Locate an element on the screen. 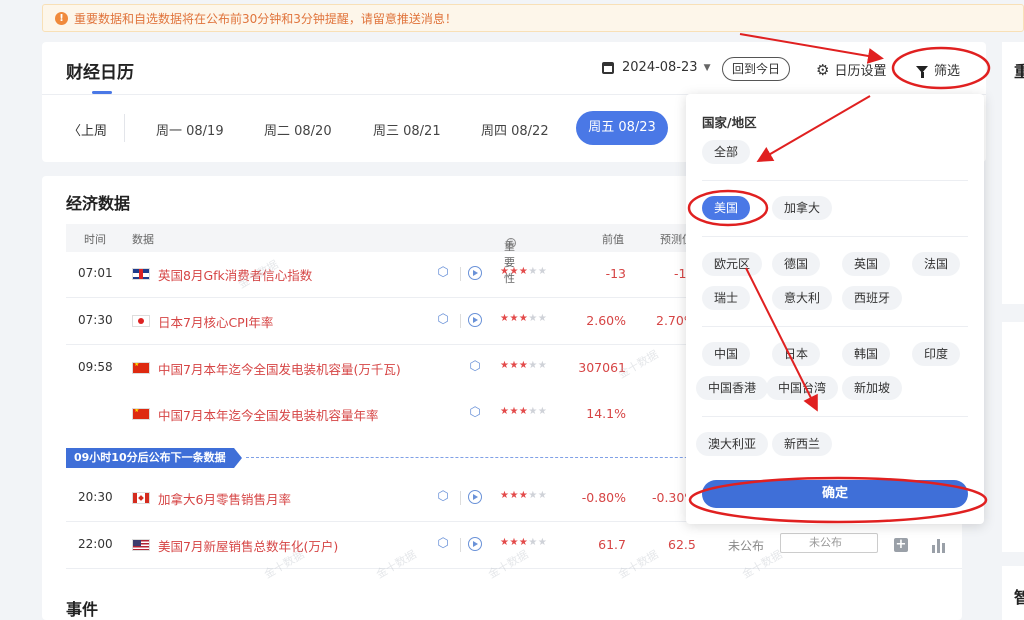 This screenshot has width=1024, height=620. countdown-tag: 09小时10分后公布下一条数据 is located at coordinates (154, 458).